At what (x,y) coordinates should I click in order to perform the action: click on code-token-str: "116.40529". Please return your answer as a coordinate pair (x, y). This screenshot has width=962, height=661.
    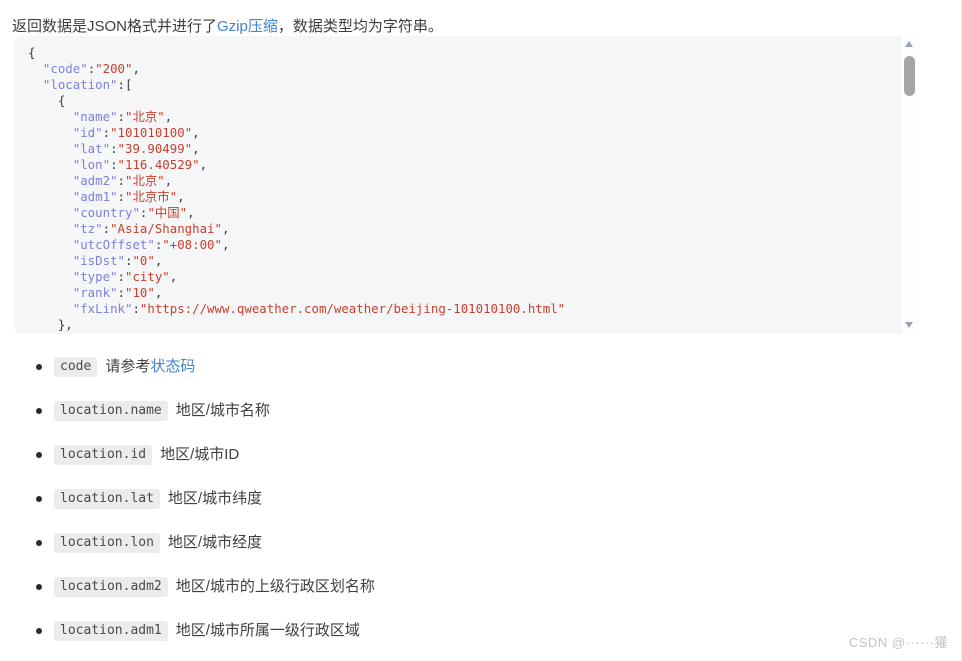
    Looking at the image, I should click on (158, 164).